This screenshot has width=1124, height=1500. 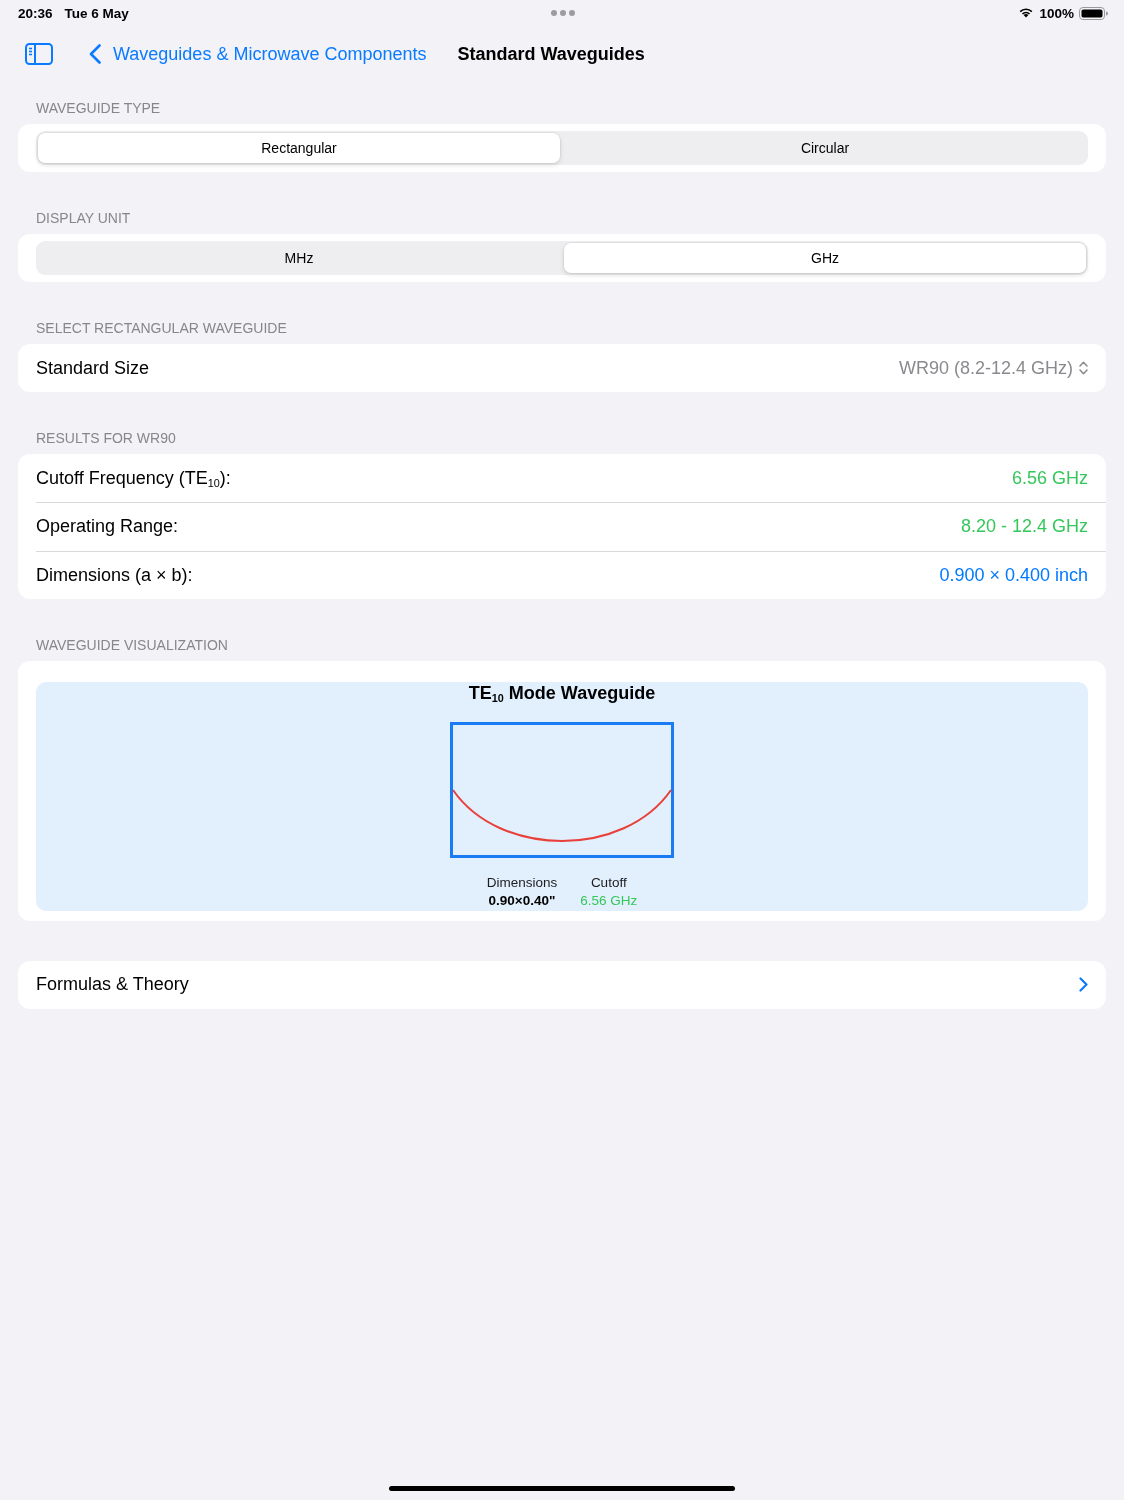 What do you see at coordinates (1083, 985) in the screenshot?
I see `chevron-right-icon` at bounding box center [1083, 985].